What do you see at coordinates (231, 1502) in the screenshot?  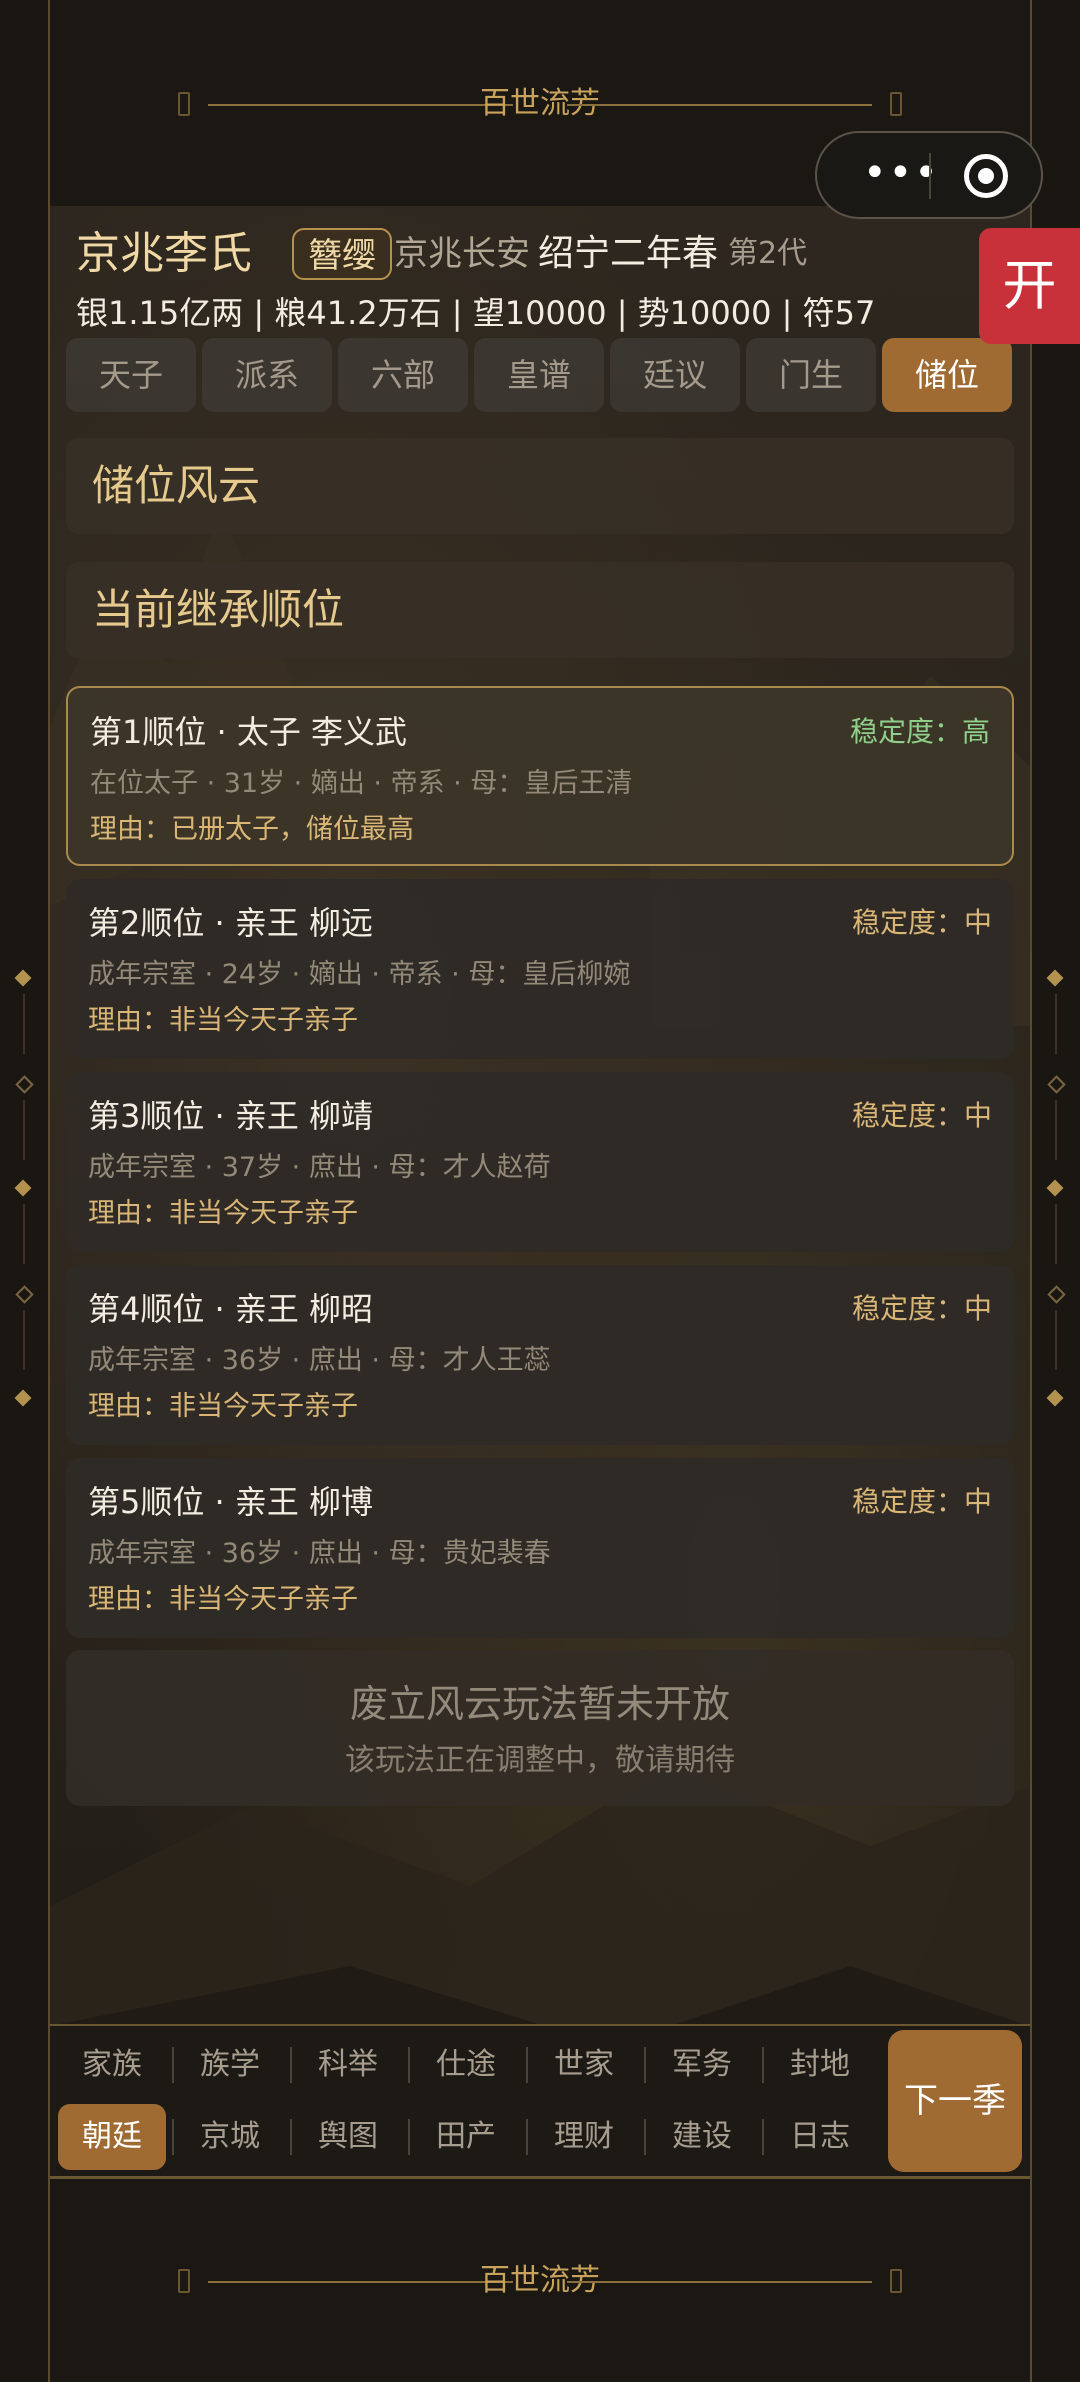 I see `successor-title: 第5顺位 · 亲王 柳博` at bounding box center [231, 1502].